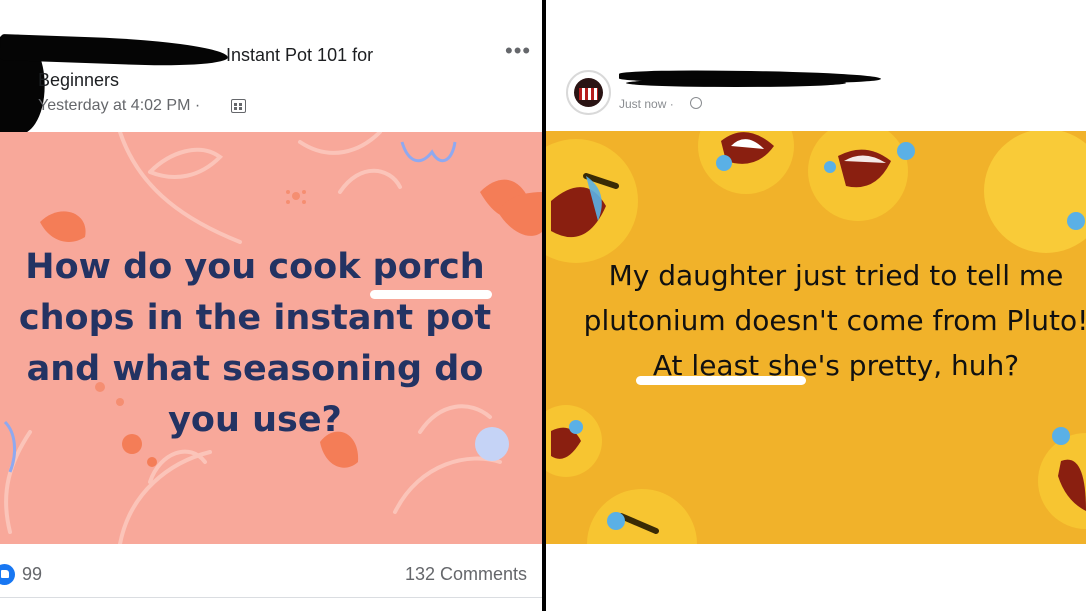 Image resolution: width=1086 pixels, height=611 pixels. What do you see at coordinates (299, 55) in the screenshot?
I see `group-name: Instant Pot 101 for` at bounding box center [299, 55].